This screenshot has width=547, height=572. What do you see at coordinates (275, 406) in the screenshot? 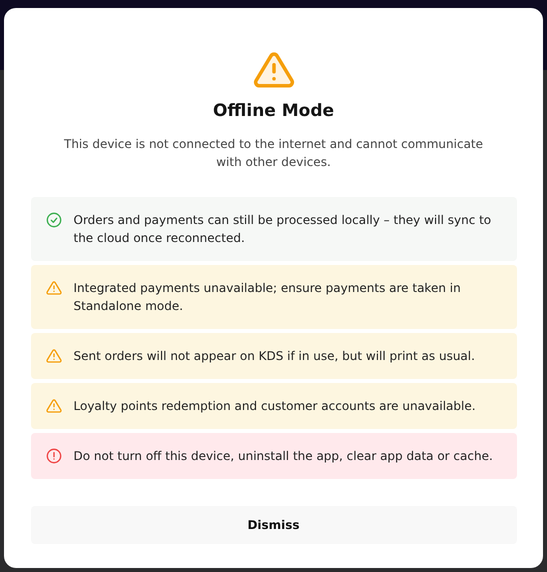
I see `notice-text: Loyalty points redemption and customer accounts are unavailable.` at bounding box center [275, 406].